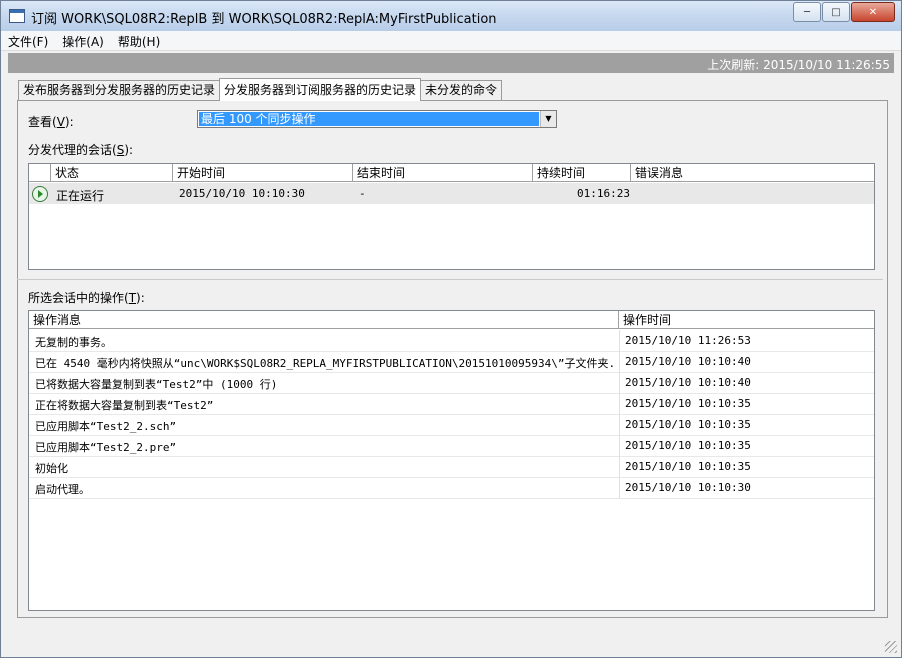 The image size is (902, 658). I want to click on table-row: 启动代理。 2015/10/10 10:10:30, so click(451, 487).